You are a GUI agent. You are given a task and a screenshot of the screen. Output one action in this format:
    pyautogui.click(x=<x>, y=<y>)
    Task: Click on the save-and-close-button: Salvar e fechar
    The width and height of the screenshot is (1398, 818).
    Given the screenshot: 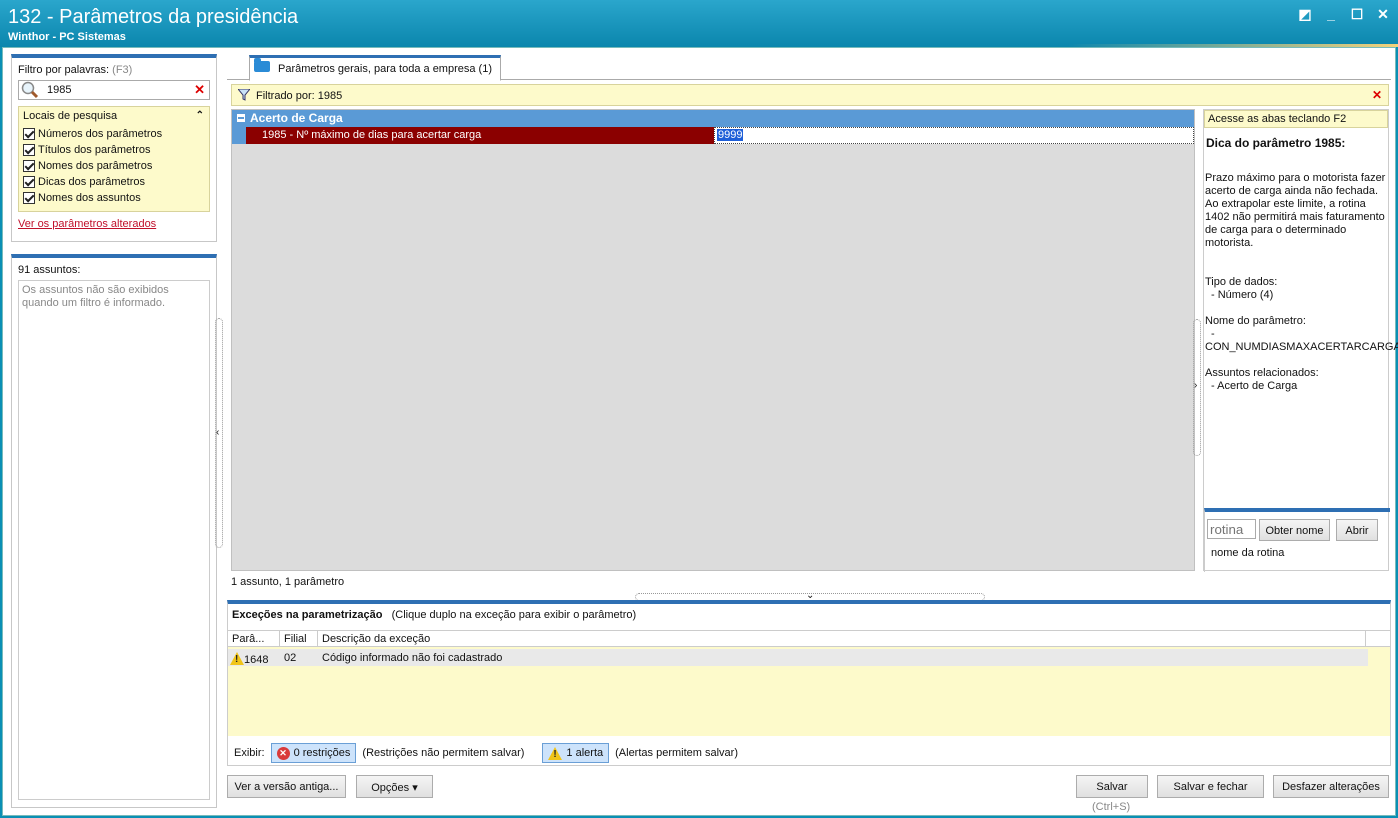 What is the action you would take?
    pyautogui.click(x=1210, y=786)
    